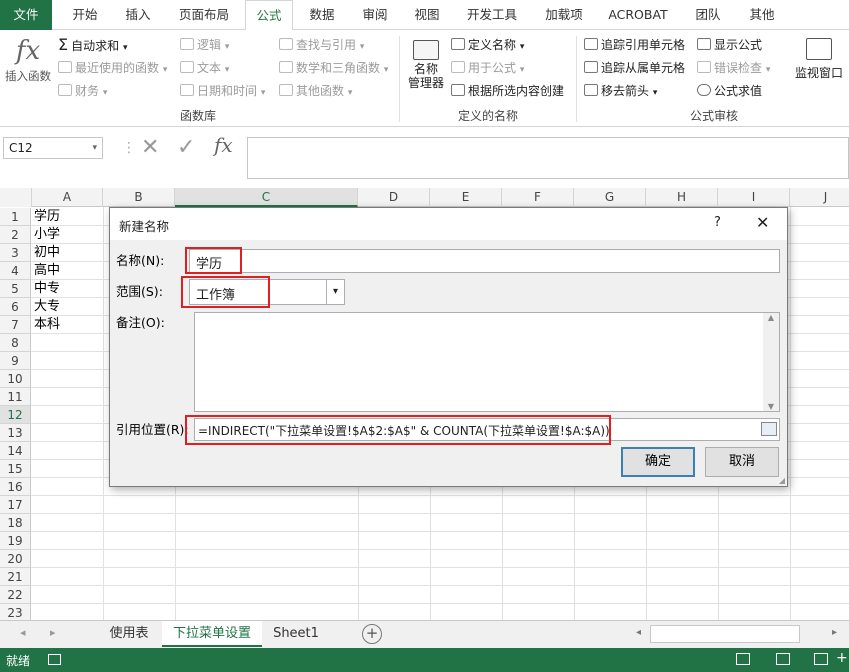  What do you see at coordinates (15, 217) in the screenshot?
I see `row-header-1: 1` at bounding box center [15, 217].